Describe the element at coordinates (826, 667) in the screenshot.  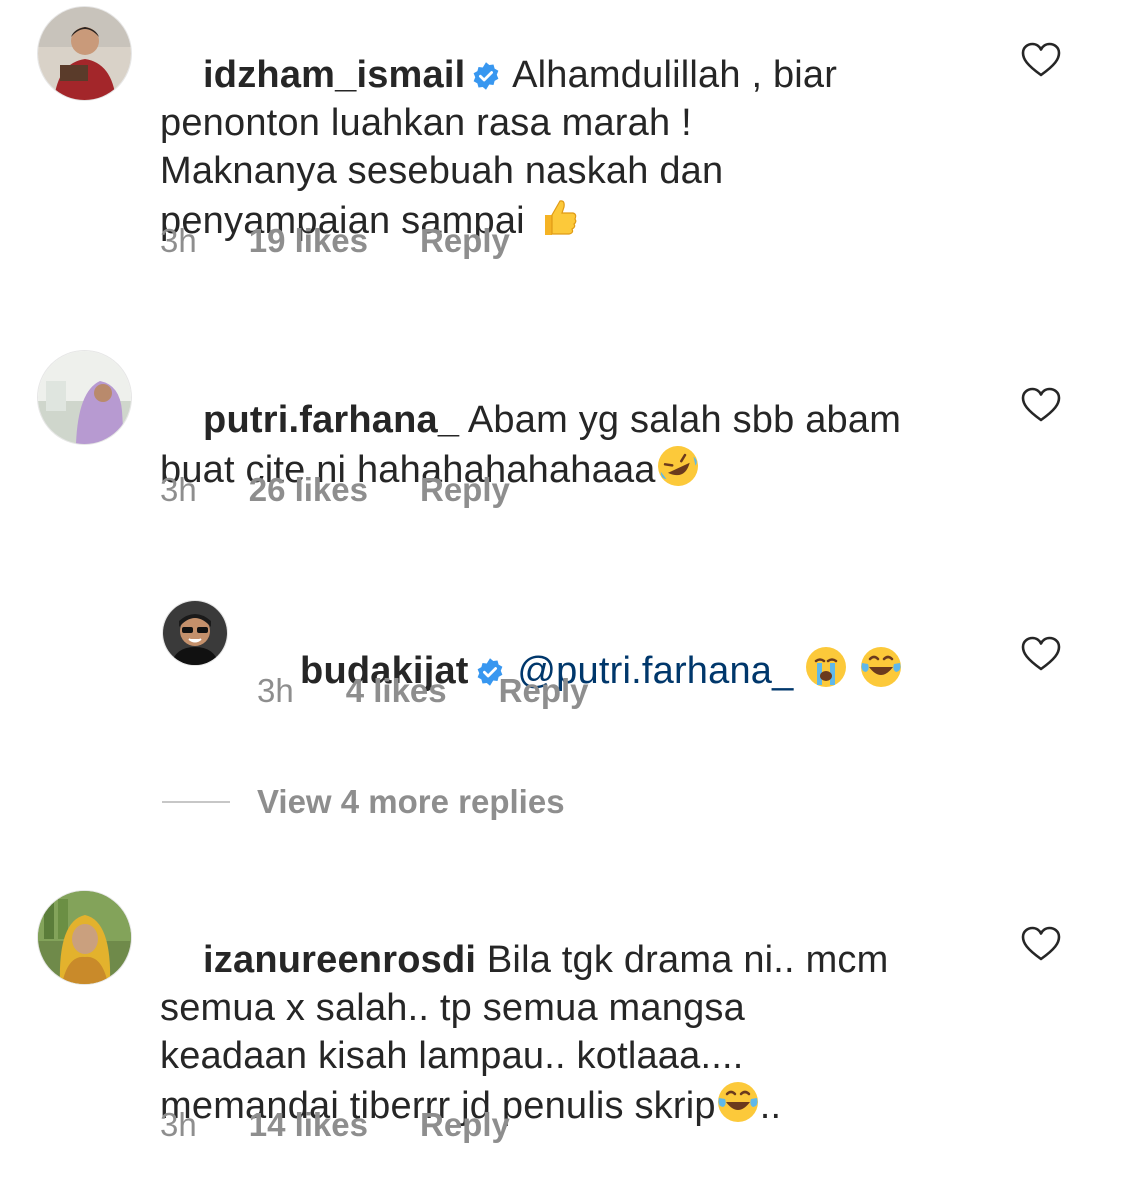
I see `crying-face-icon` at that location.